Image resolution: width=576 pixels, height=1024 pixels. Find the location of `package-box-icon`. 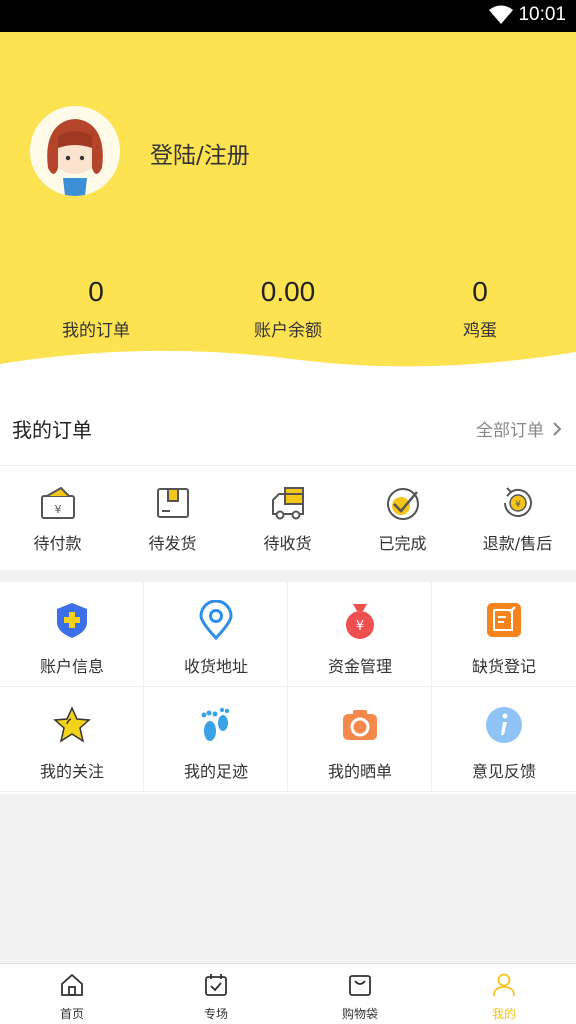

package-box-icon is located at coordinates (173, 503).